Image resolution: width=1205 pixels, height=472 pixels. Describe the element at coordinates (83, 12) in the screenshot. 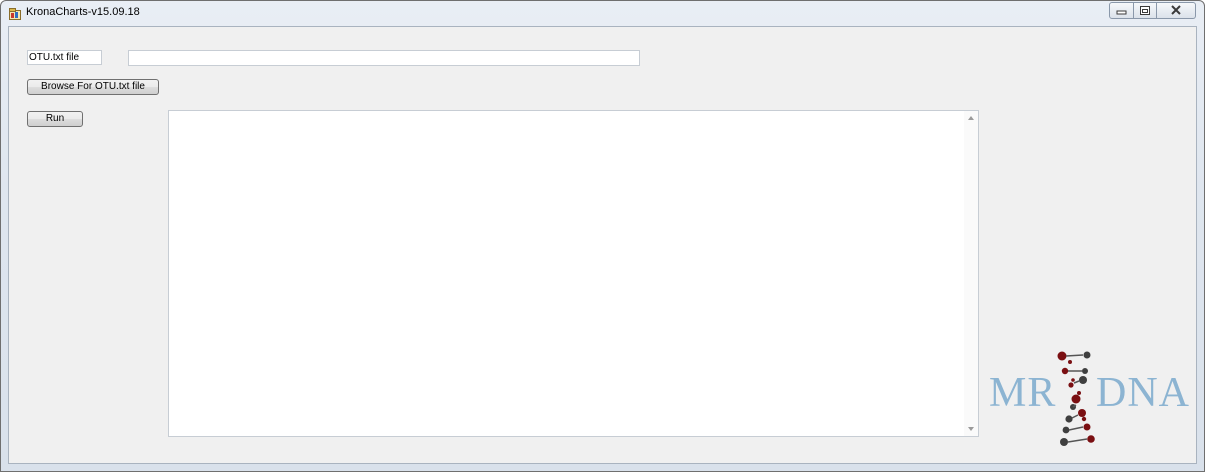

I see `window-title: KronaCharts-v15.09.18` at that location.